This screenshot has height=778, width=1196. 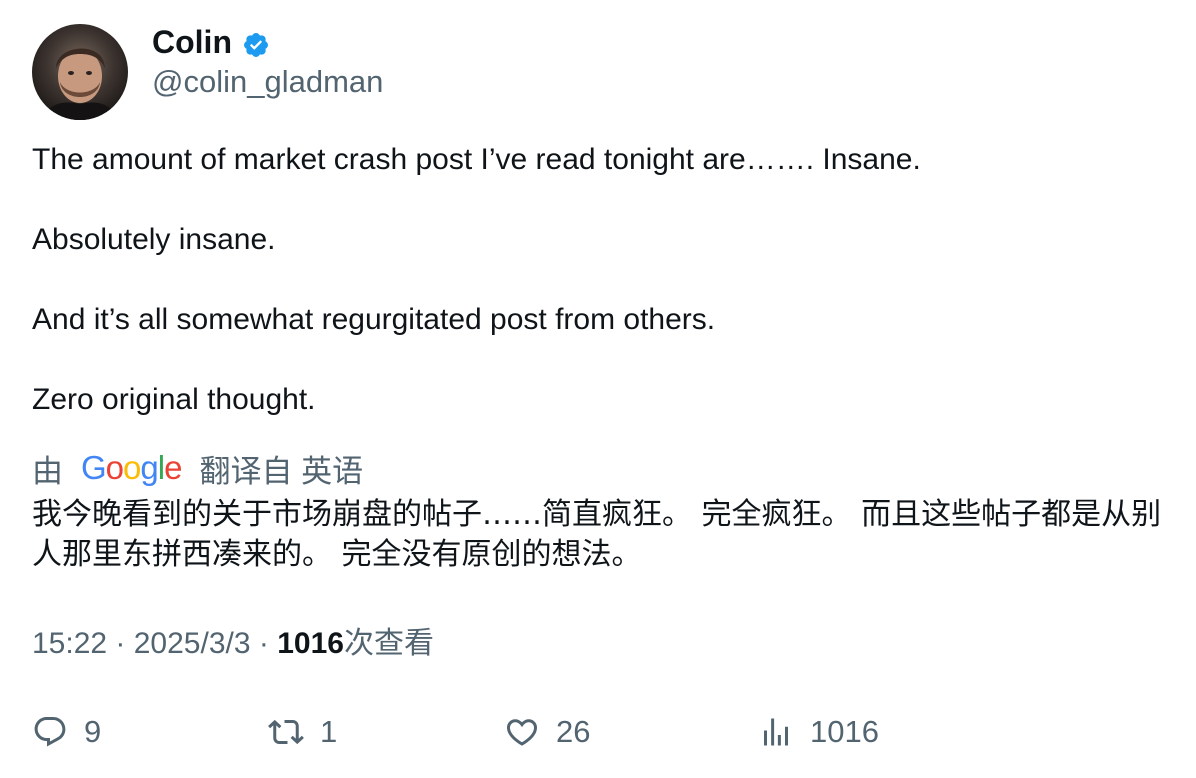 What do you see at coordinates (174, 399) in the screenshot?
I see `tweet-paragraph: Zero original thought.` at bounding box center [174, 399].